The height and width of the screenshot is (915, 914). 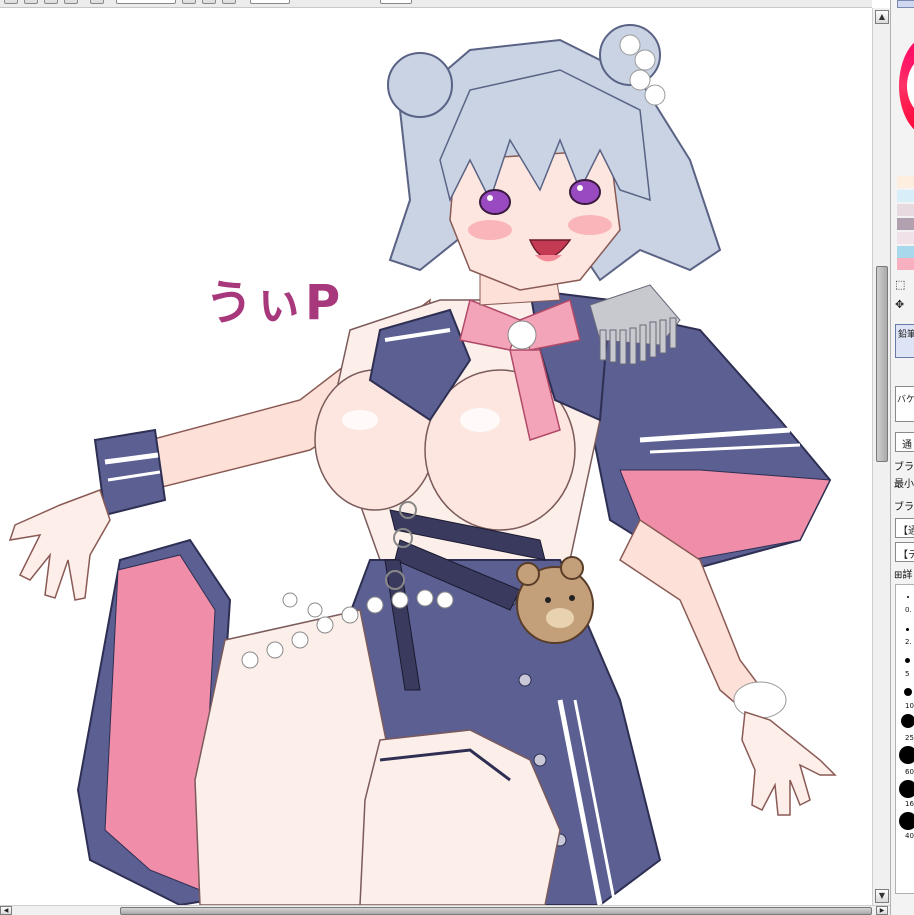 I want to click on hair-bun-left, so click(x=420, y=85).